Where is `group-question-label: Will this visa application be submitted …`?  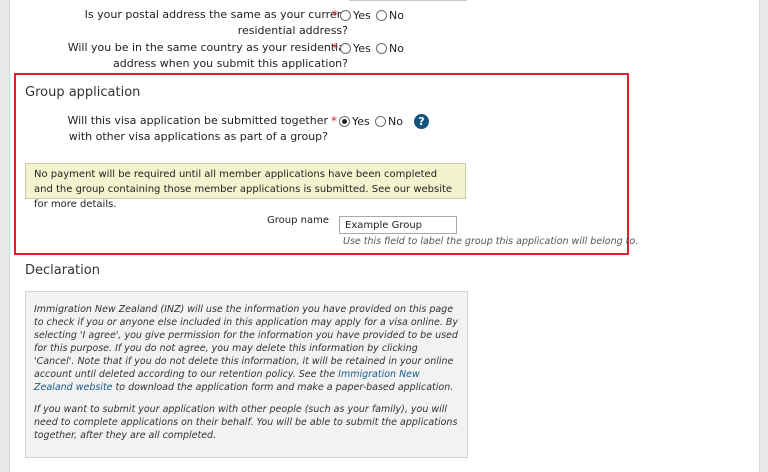
group-question-label: Will this visa application be submitted … is located at coordinates (197, 128).